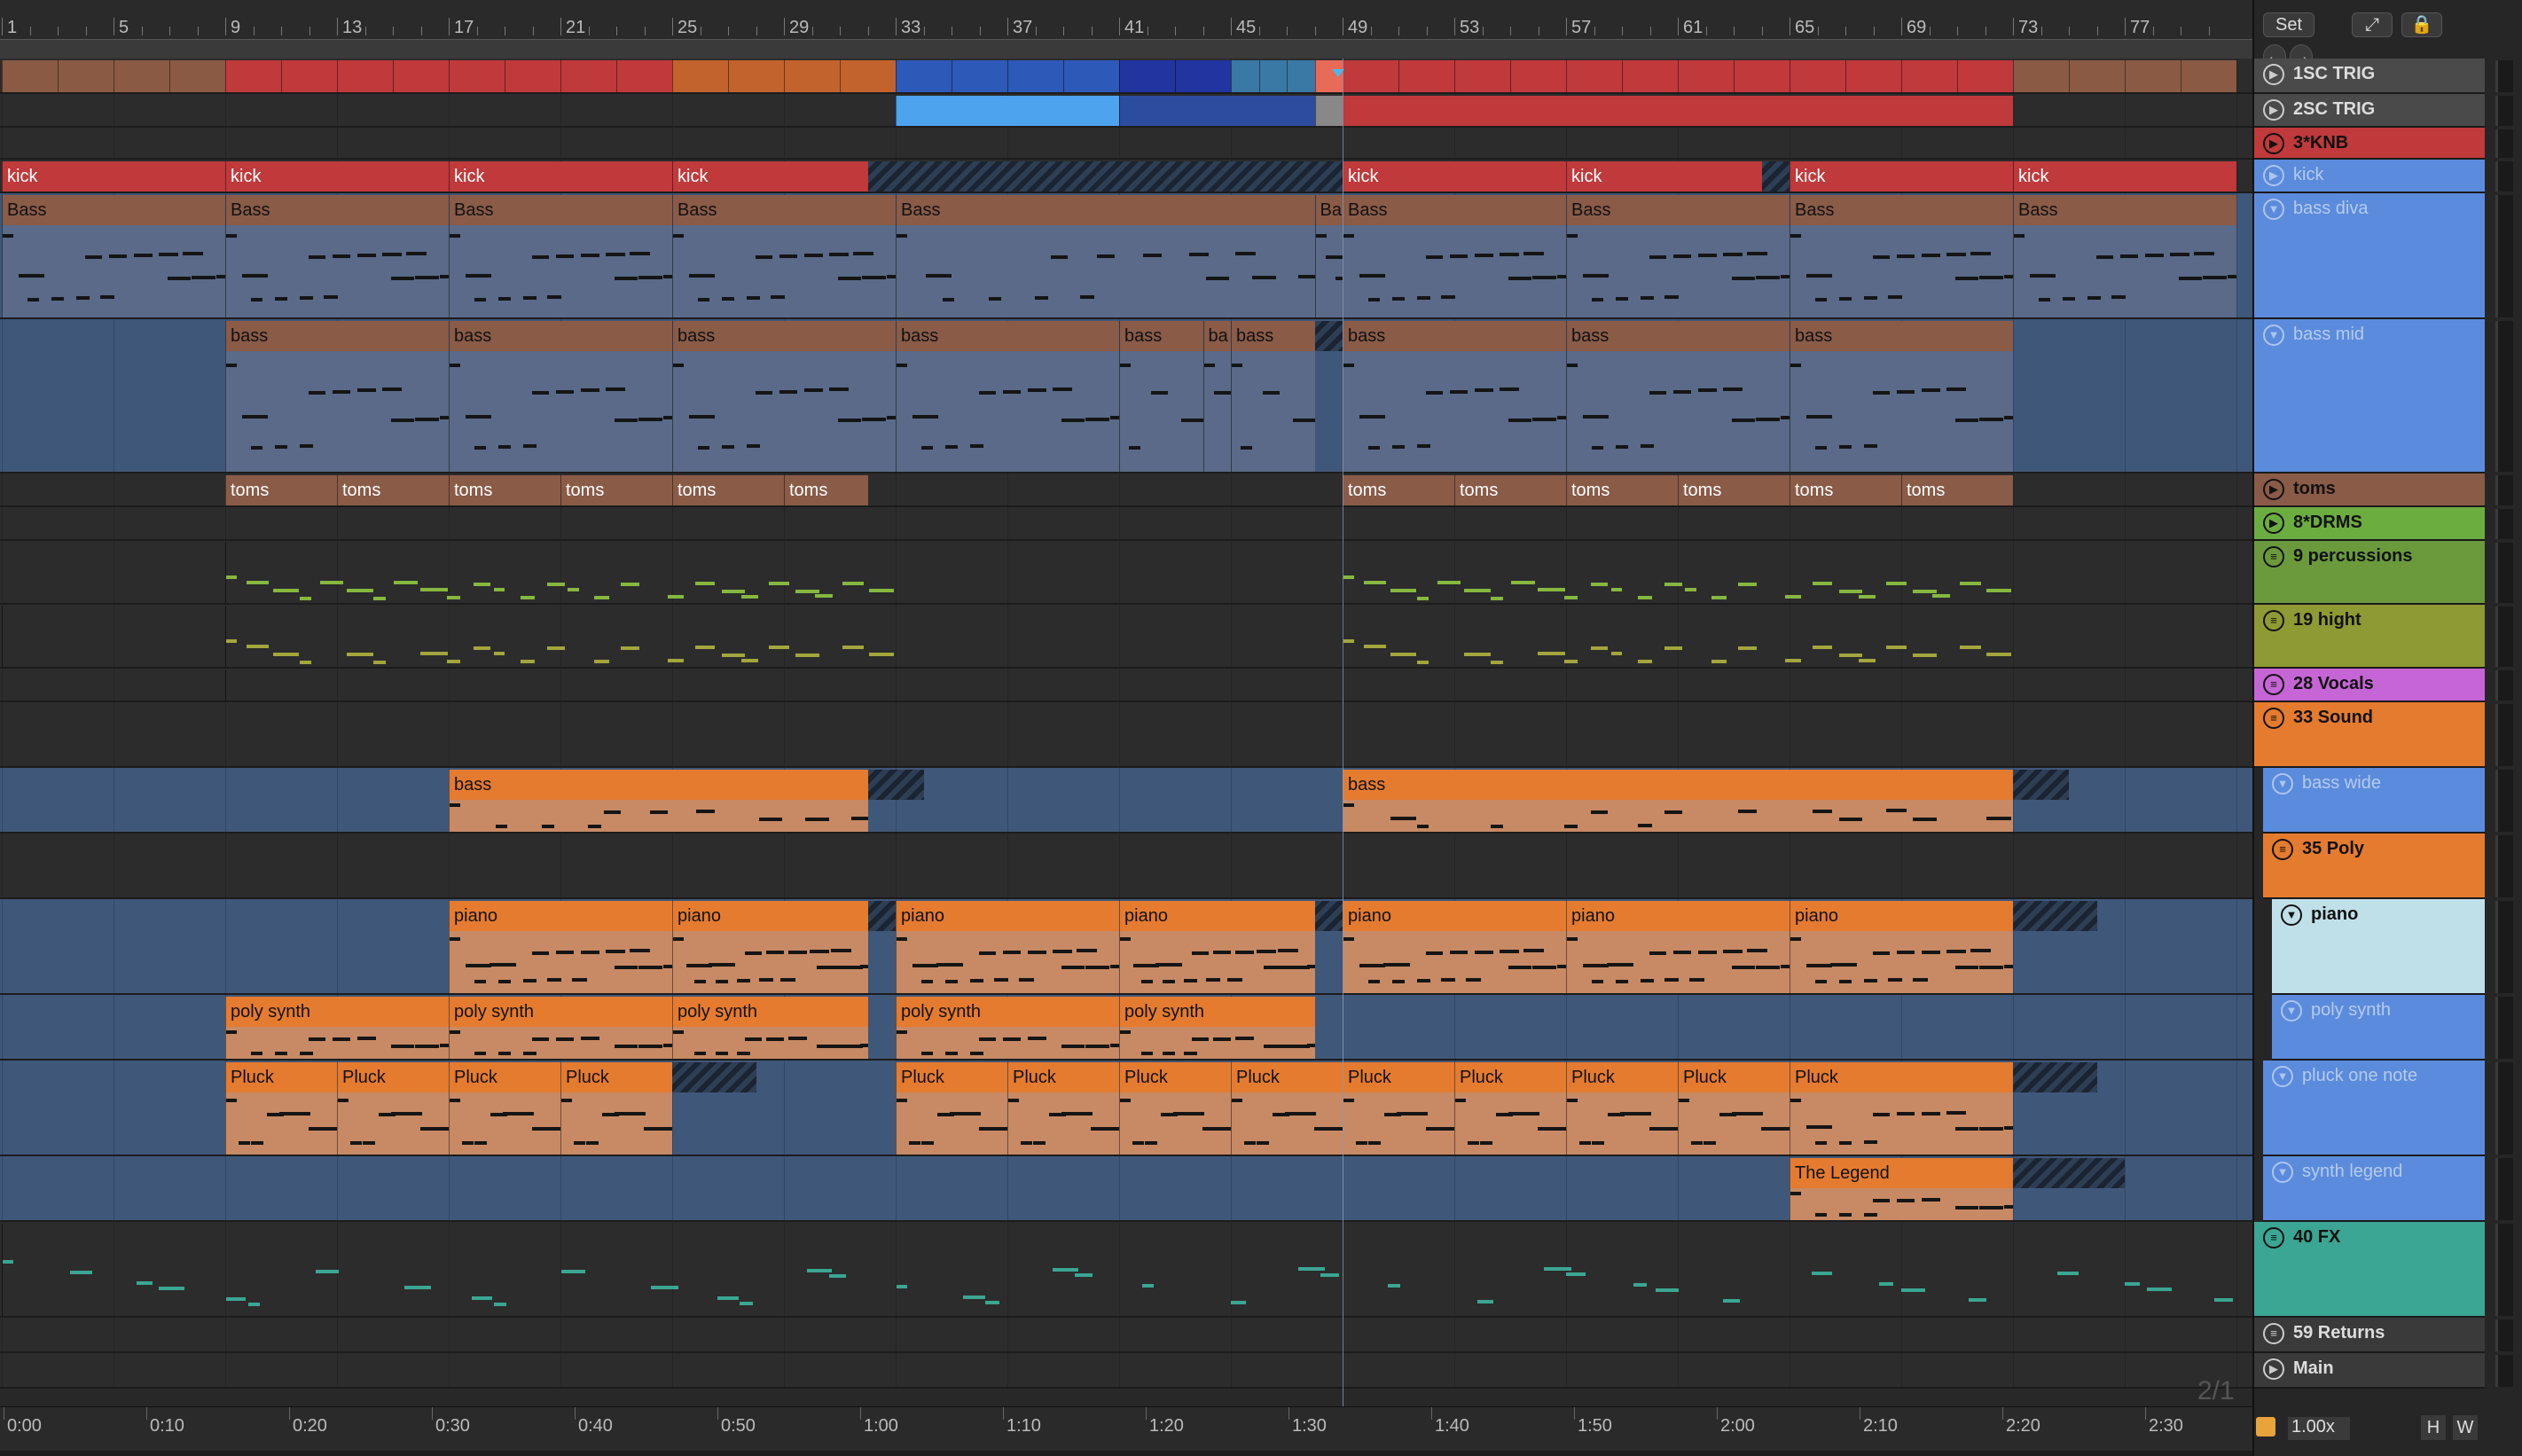 The height and width of the screenshot is (1456, 2522). Describe the element at coordinates (2319, 1428) in the screenshot. I see `zoom-value: 1.00x` at that location.